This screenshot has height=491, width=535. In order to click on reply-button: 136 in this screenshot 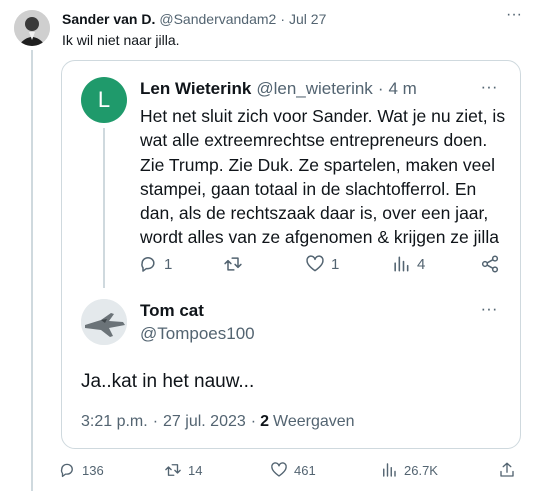, I will do `click(81, 470)`.